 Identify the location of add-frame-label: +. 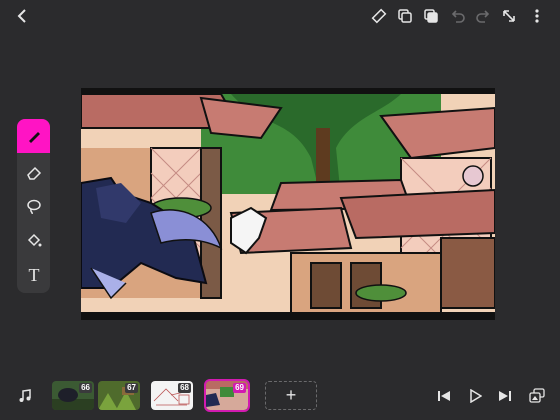
(291, 395).